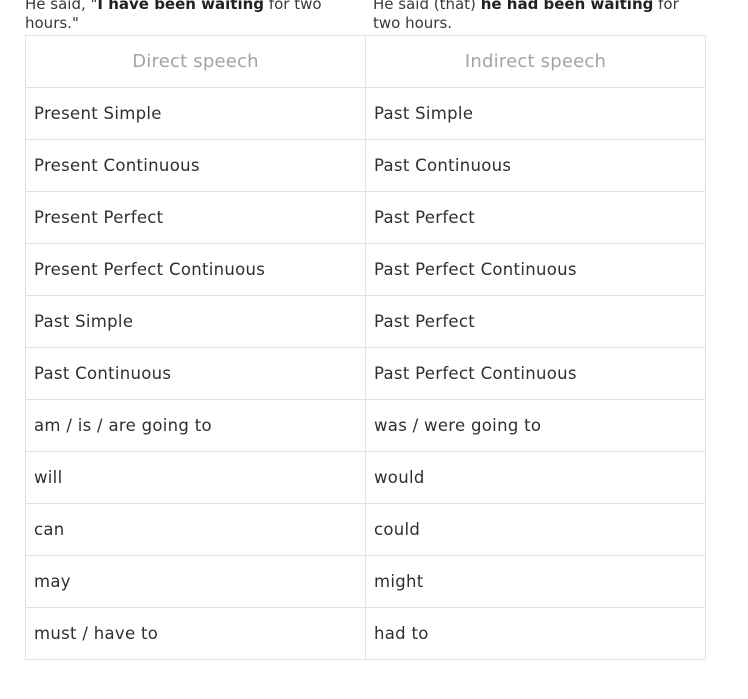  What do you see at coordinates (535, 425) in the screenshot?
I see `indirect-tense-cell: was / were going to` at bounding box center [535, 425].